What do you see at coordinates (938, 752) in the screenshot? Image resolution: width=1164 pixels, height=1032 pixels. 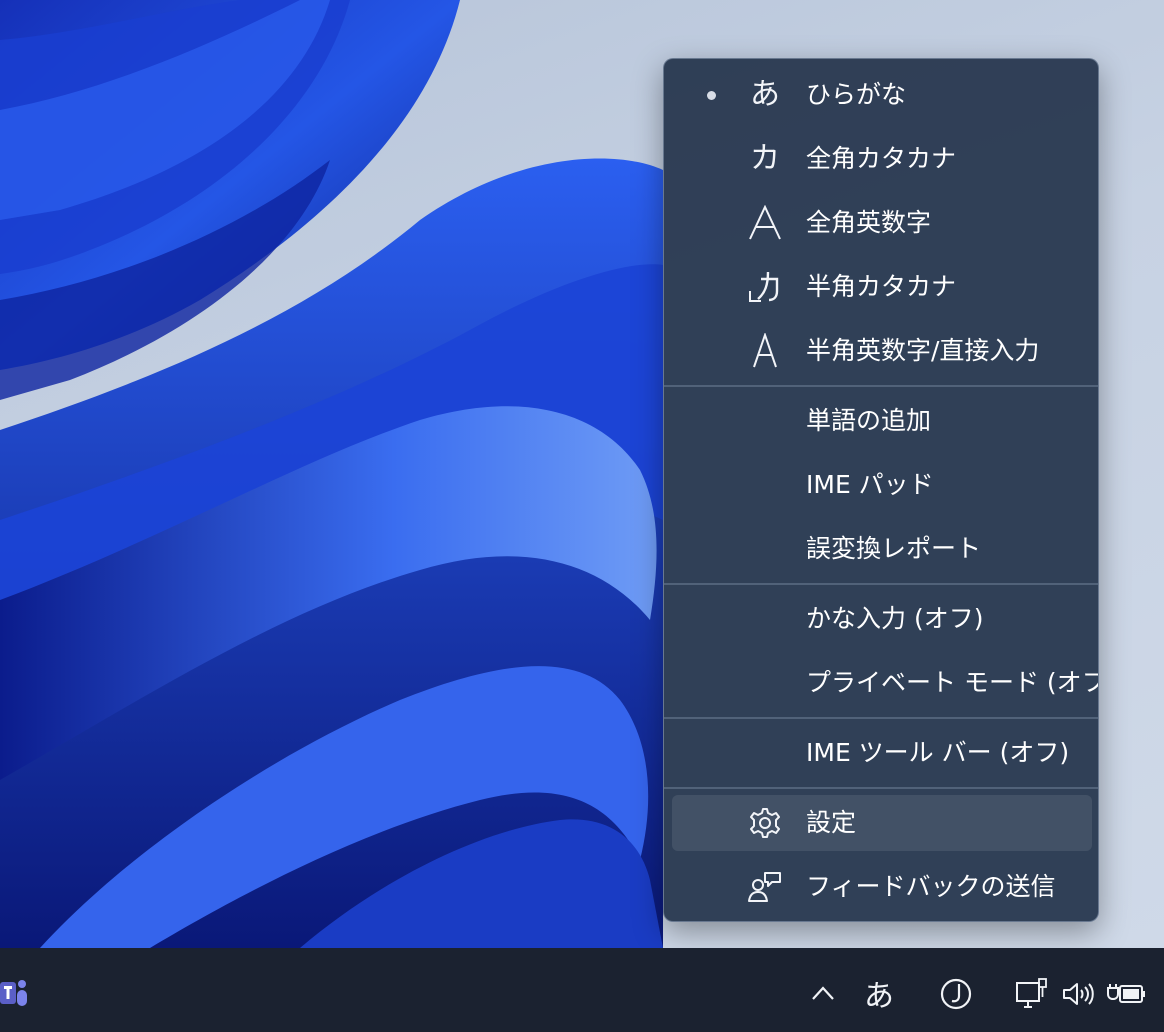 I see `menu-item-label: IME ツール バー (オフ)` at bounding box center [938, 752].